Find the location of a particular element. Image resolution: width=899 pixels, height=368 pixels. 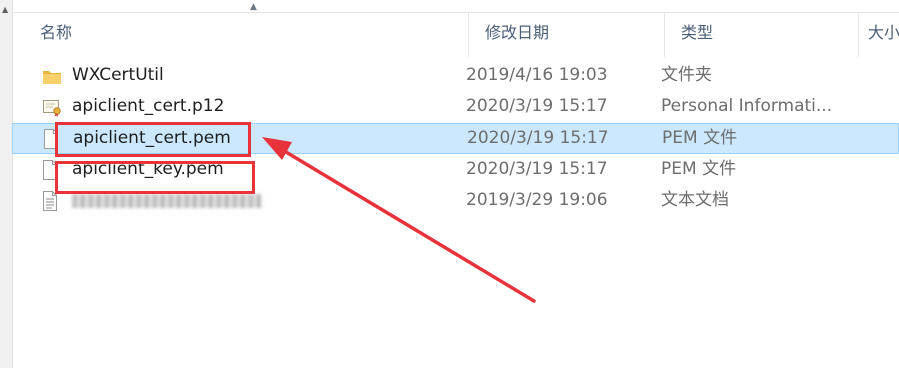

annotation-arrow-icon is located at coordinates (399, 220).